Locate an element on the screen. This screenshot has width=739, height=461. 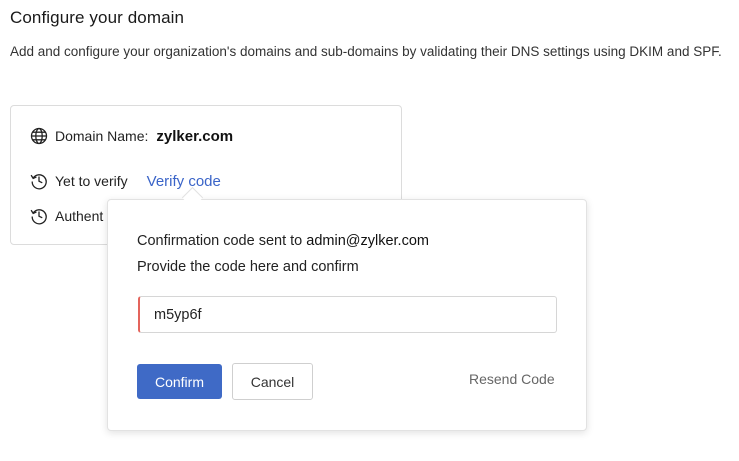
authentication-row: Authent is located at coordinates (66, 216).